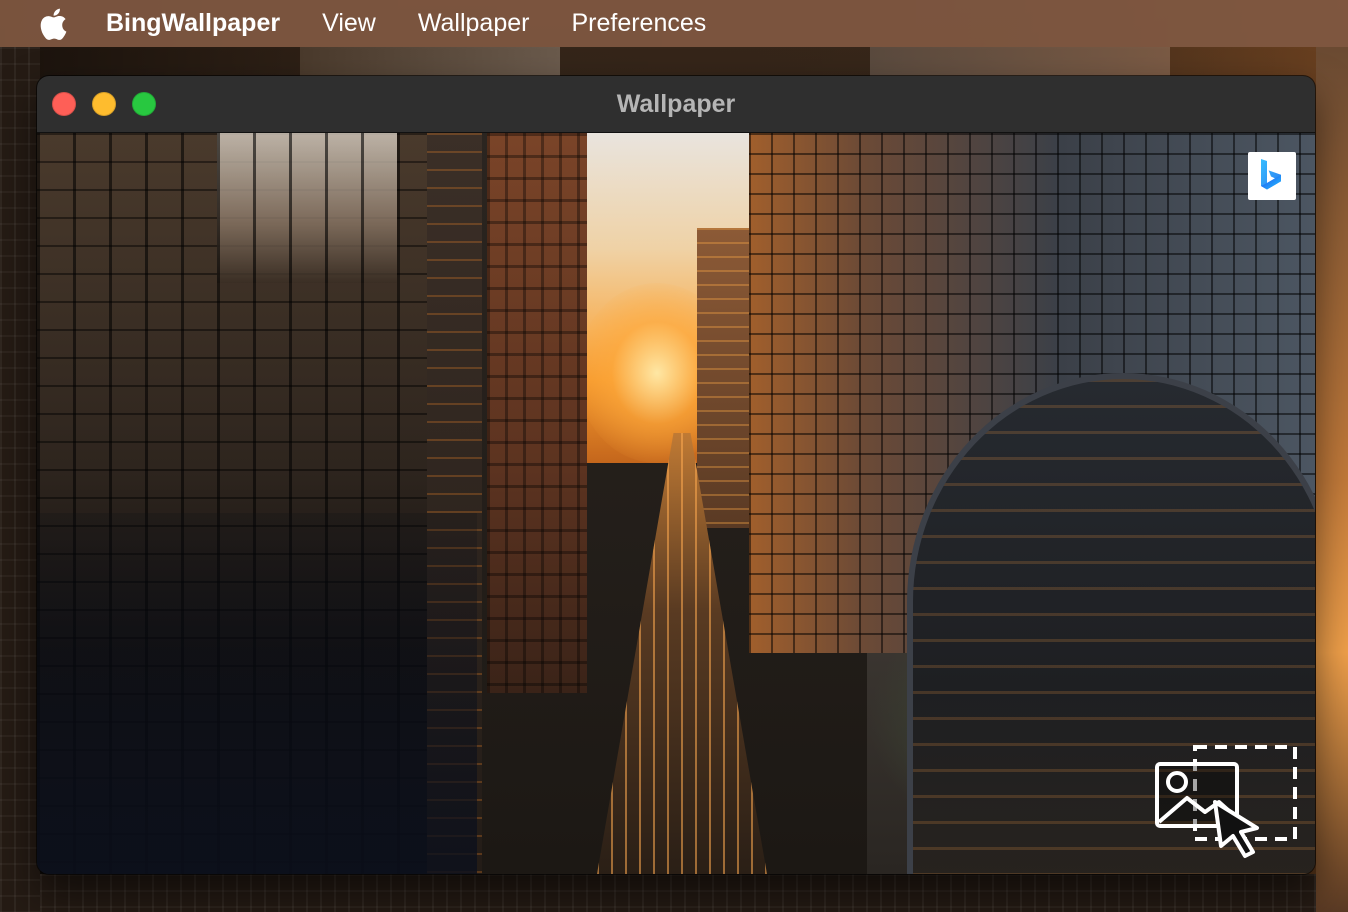 The height and width of the screenshot is (912, 1348). I want to click on menu-app-name: BingWallpaper, so click(193, 23).